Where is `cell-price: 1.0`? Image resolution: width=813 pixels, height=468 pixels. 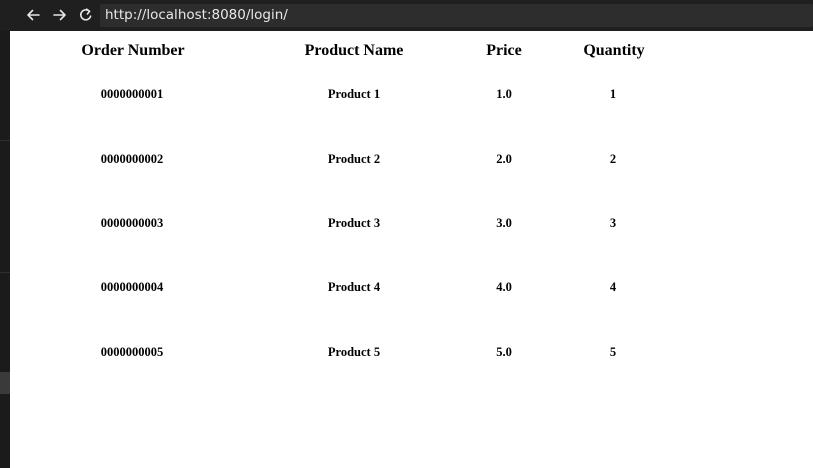 cell-price: 1.0 is located at coordinates (504, 94).